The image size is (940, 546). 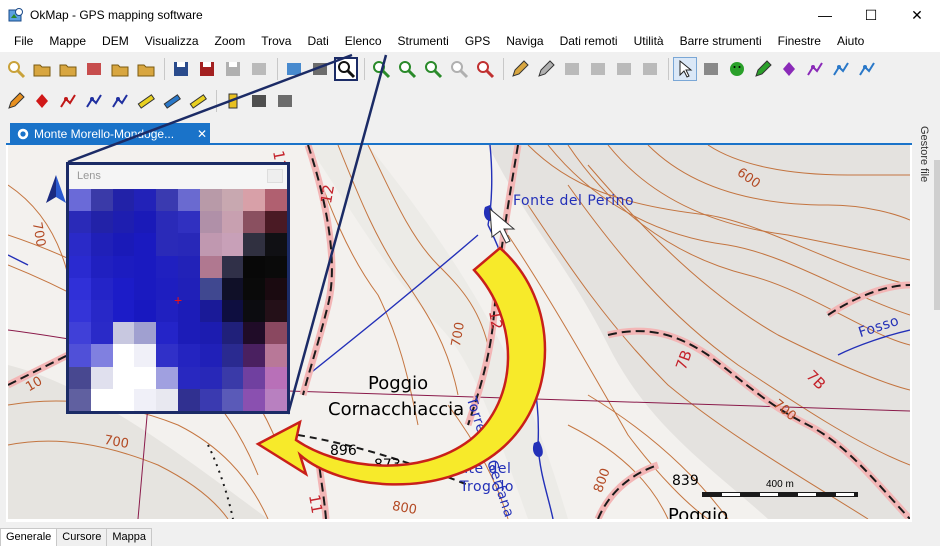 What do you see at coordinates (115, 41) in the screenshot?
I see `menu-dem: DEM` at bounding box center [115, 41].